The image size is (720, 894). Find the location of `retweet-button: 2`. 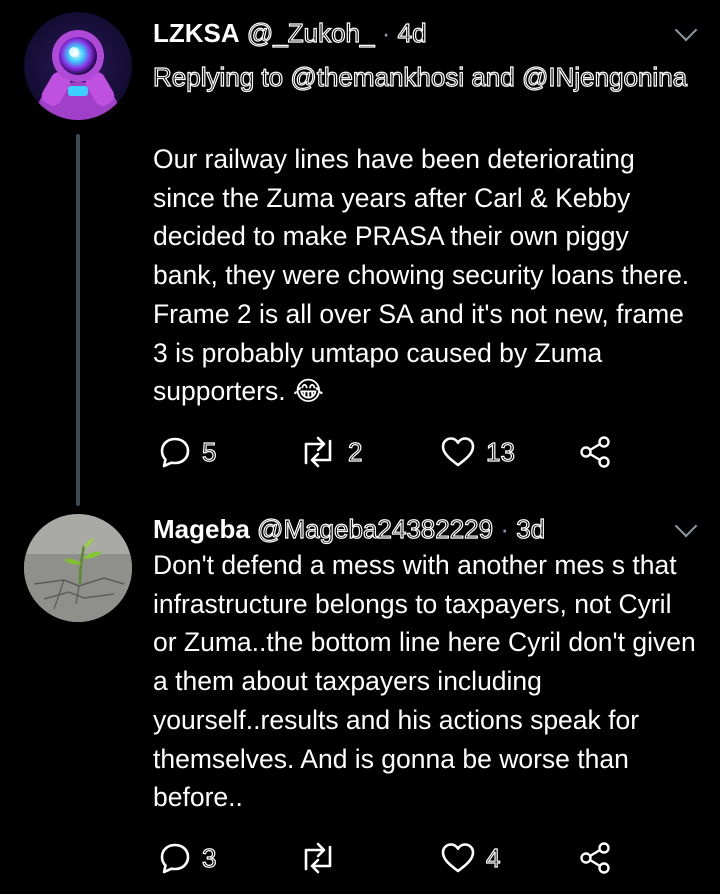

retweet-button: 2 is located at coordinates (330, 452).